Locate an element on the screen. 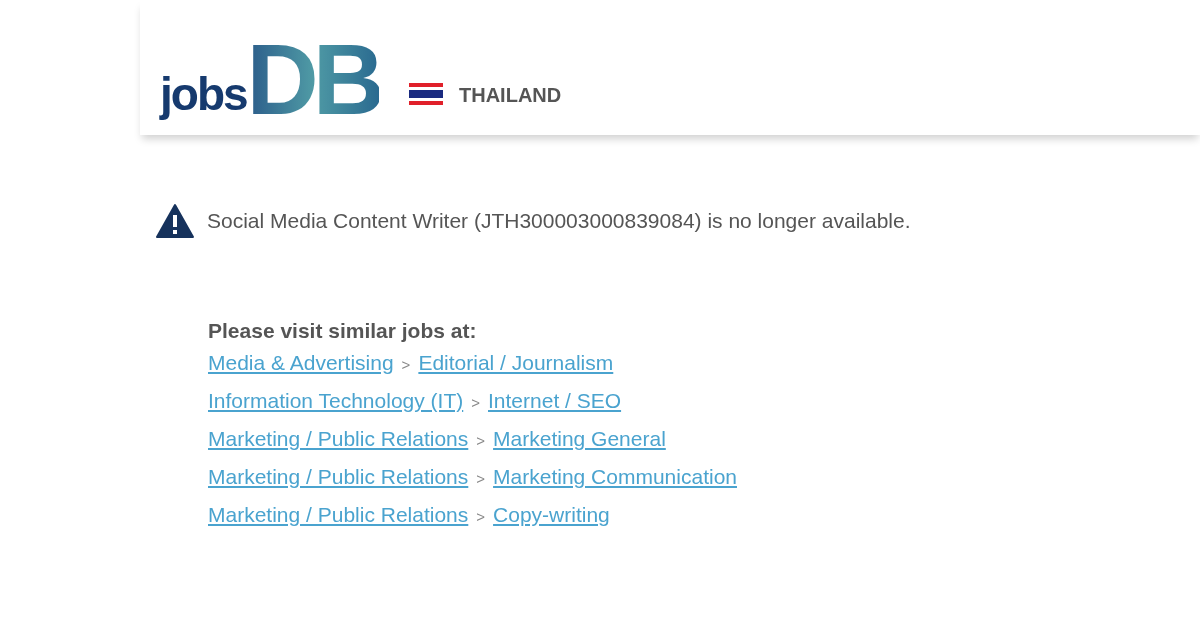 The image size is (1200, 630). warning-icon is located at coordinates (175, 221).